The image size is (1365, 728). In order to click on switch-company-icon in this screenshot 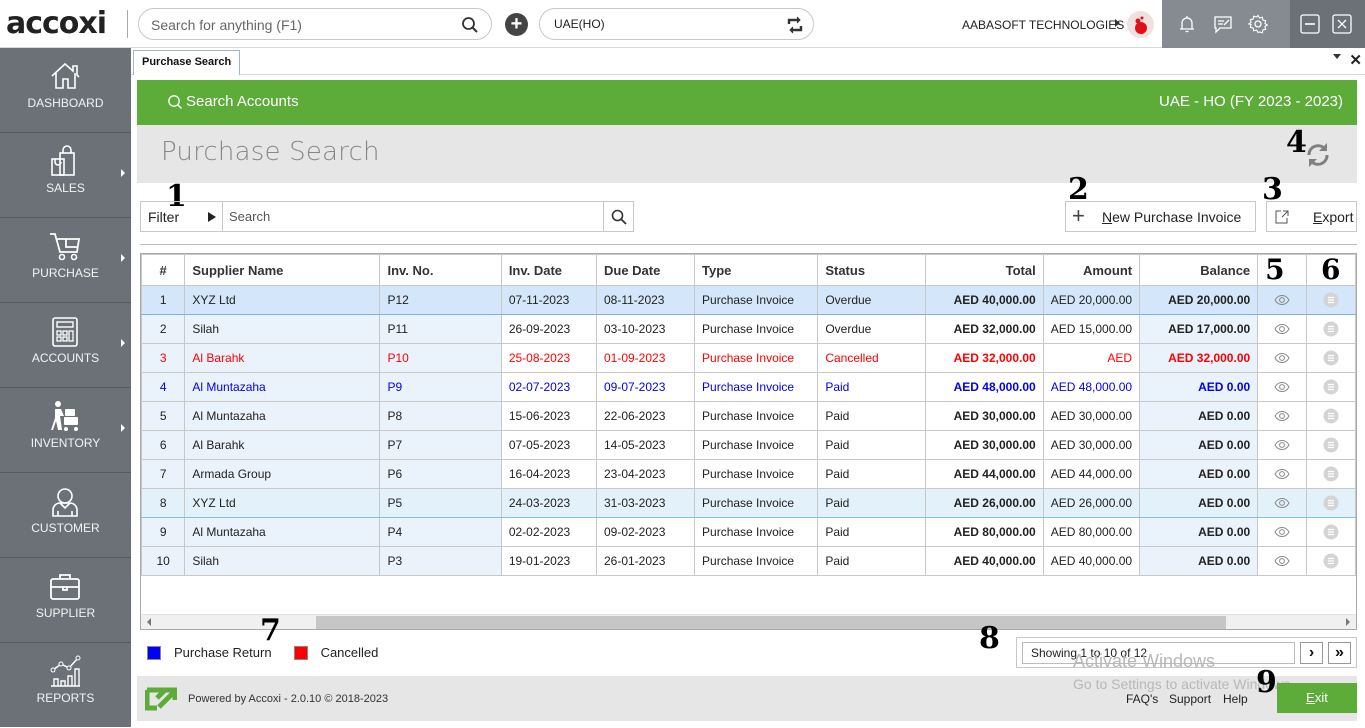, I will do `click(795, 25)`.